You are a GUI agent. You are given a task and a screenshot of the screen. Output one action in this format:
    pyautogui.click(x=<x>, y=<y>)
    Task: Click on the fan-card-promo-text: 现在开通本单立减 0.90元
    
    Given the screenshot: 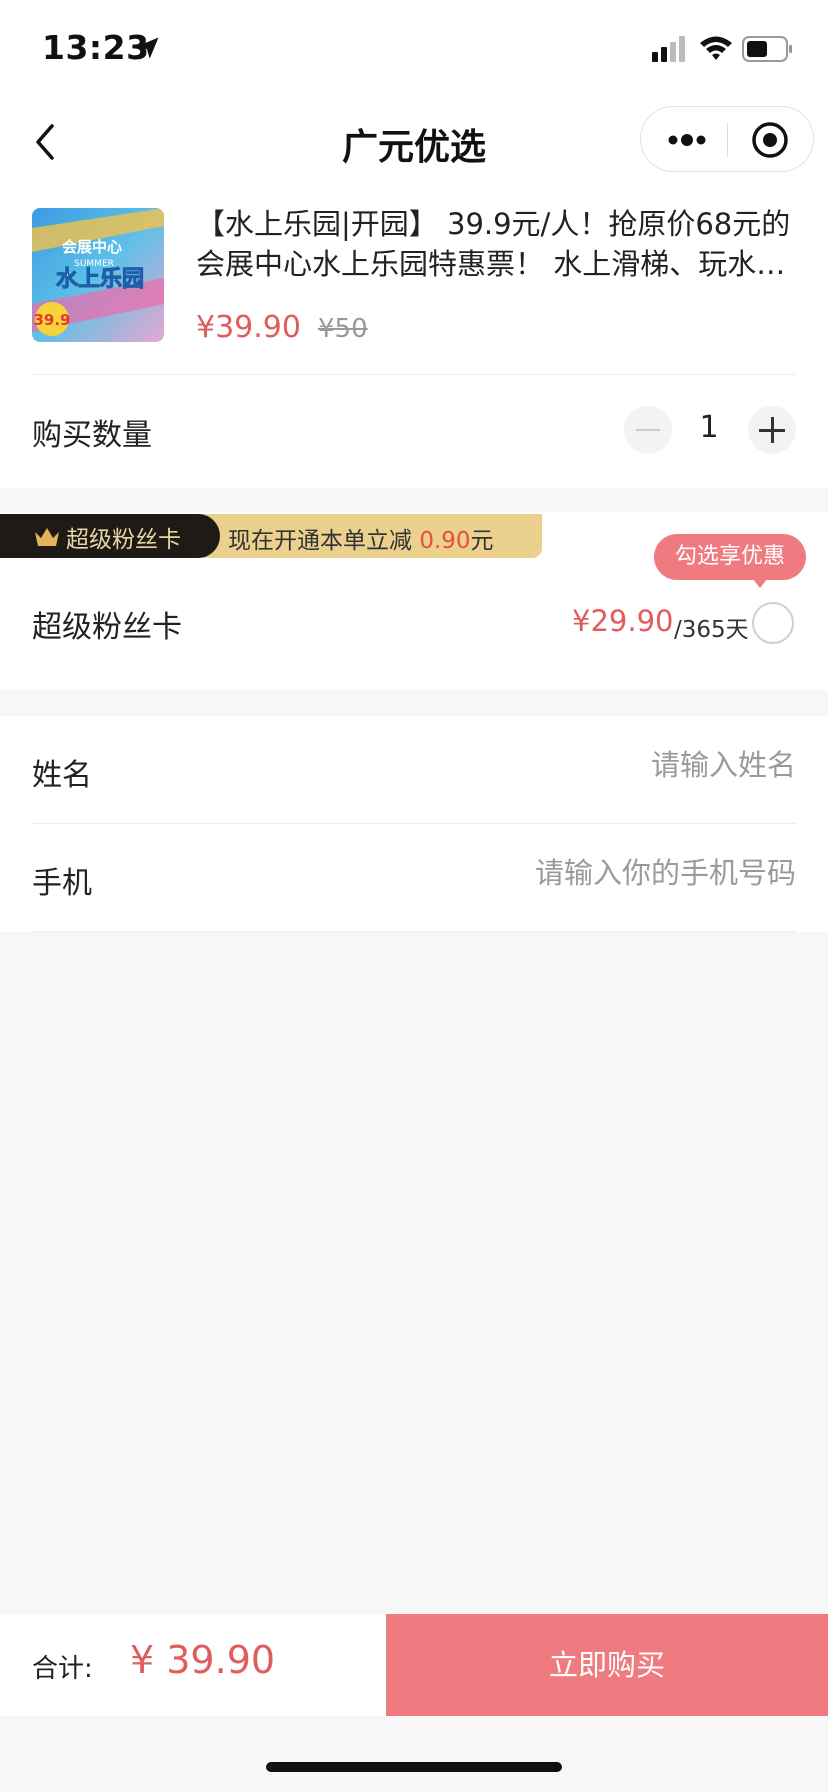 What is the action you would take?
    pyautogui.click(x=361, y=541)
    